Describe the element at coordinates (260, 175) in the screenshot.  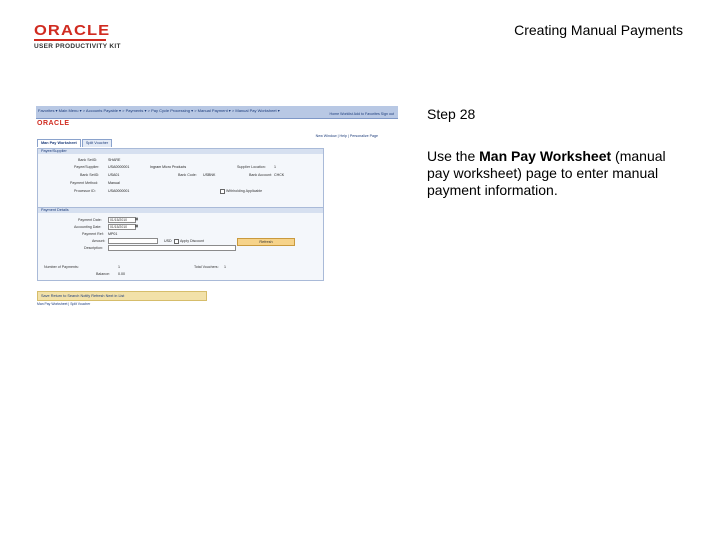
I see `bank-account-label: Bank Account:` at that location.